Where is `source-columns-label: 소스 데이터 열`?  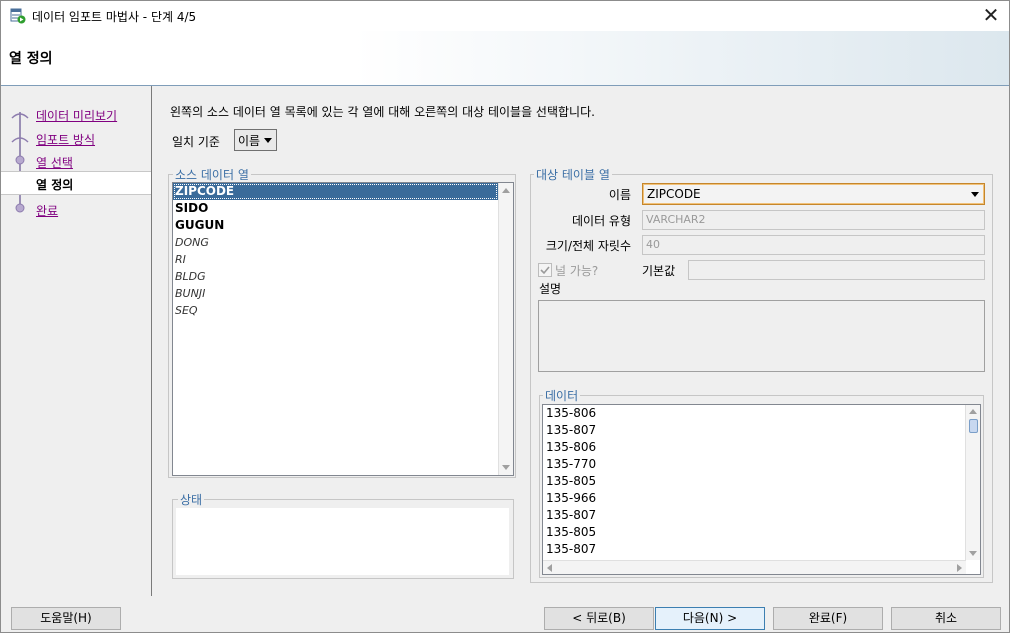
source-columns-label: 소스 데이터 열 is located at coordinates (212, 174).